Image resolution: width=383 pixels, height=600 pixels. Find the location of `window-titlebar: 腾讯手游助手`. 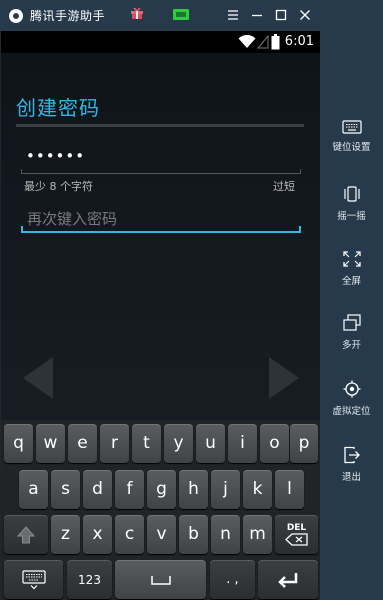

window-titlebar: 腾讯手游助手 is located at coordinates (191, 15).